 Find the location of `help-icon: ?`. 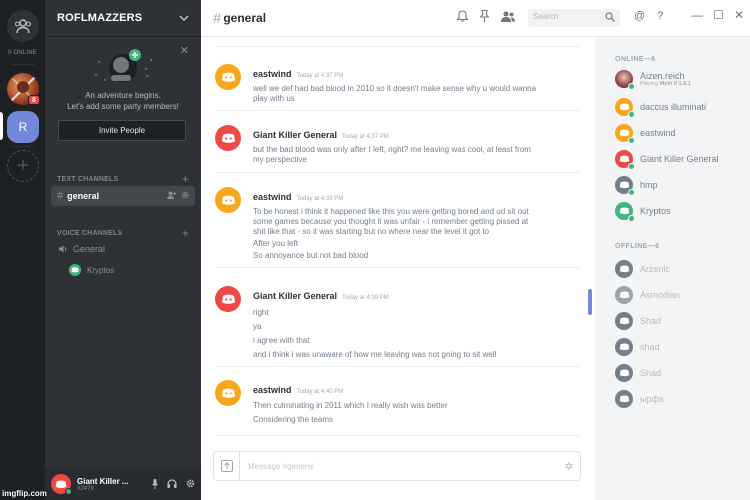

help-icon: ? is located at coordinates (660, 16).